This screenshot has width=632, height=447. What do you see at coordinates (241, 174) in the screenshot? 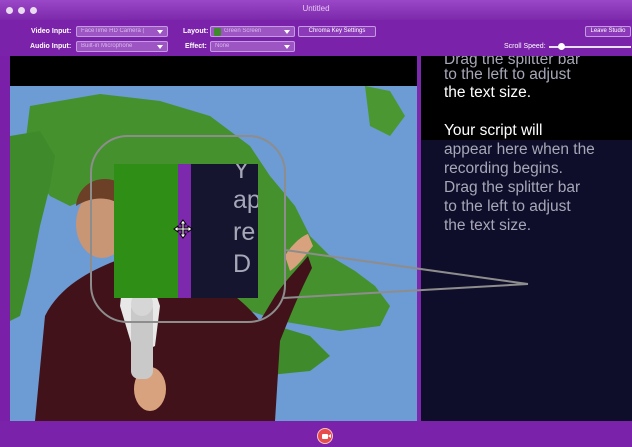
I see `zoom-text-line: Y` at bounding box center [241, 174].